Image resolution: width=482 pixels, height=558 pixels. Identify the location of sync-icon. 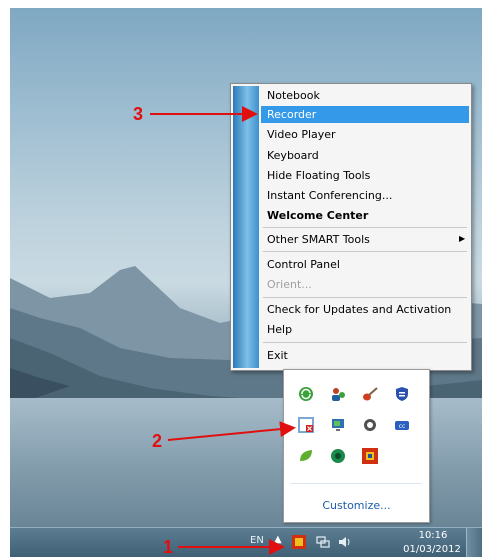
(306, 394).